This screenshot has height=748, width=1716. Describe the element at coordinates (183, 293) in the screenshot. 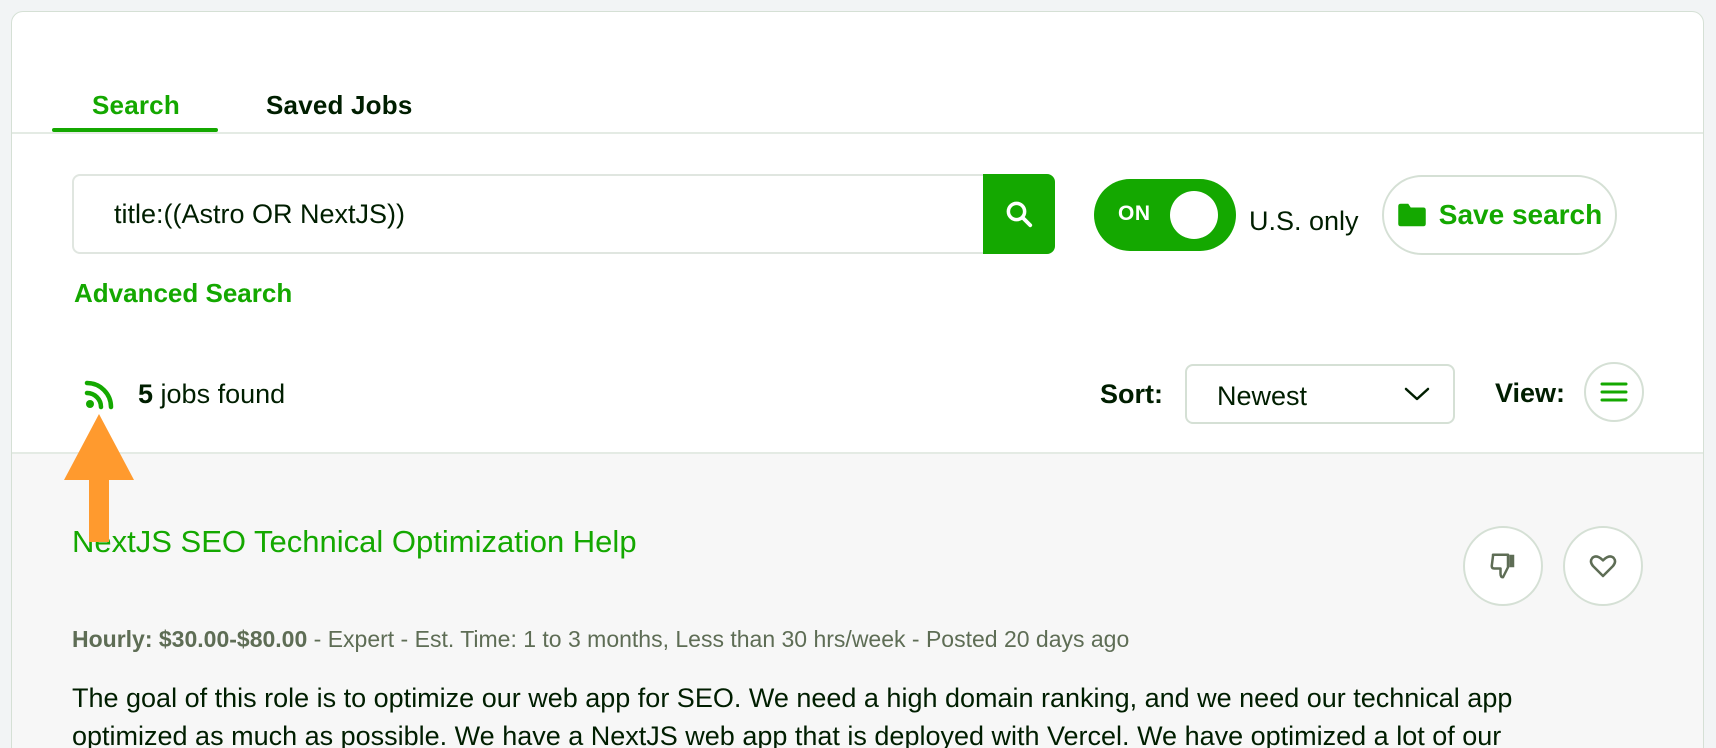

I see `advanced-search-link: Advanced Search` at that location.